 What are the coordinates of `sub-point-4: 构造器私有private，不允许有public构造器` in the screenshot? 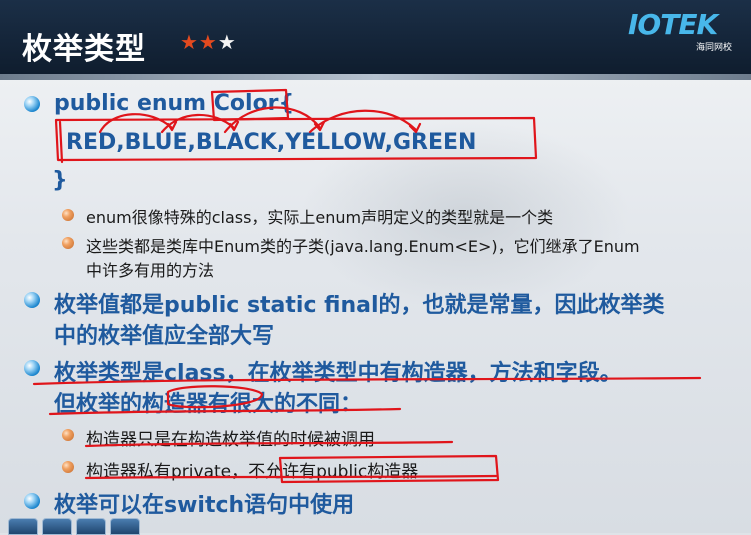 It's located at (252, 472).